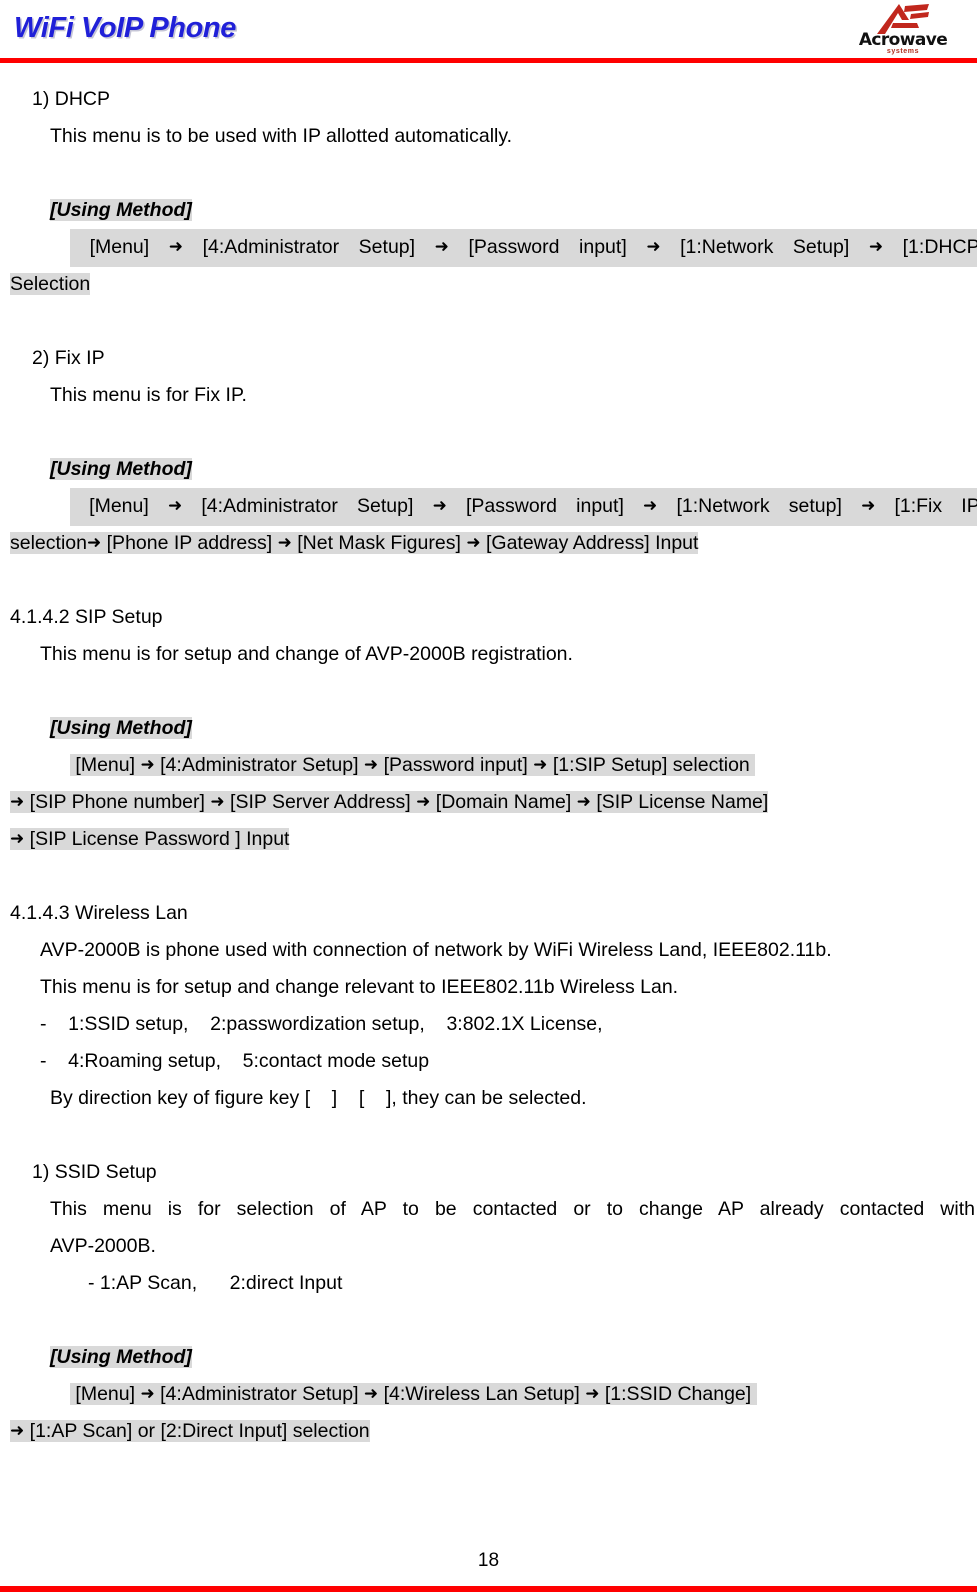  I want to click on label-sip-using-method: [Using Method], so click(121, 728).